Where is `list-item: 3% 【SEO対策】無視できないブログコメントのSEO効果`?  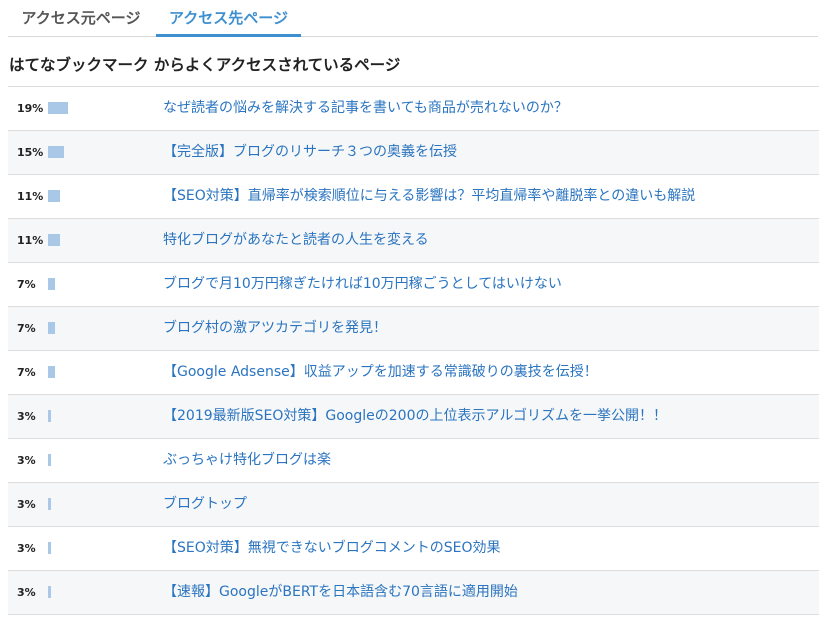 list-item: 3% 【SEO対策】無視できないブログコメントのSEO効果 is located at coordinates (413, 549).